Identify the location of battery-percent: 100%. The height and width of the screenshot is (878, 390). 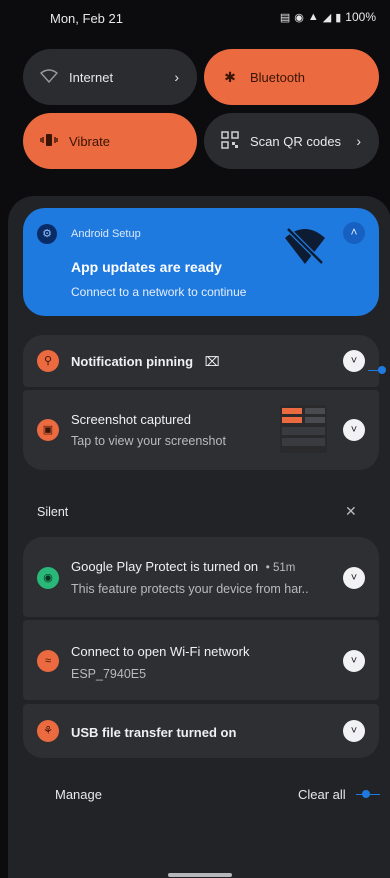
(360, 17).